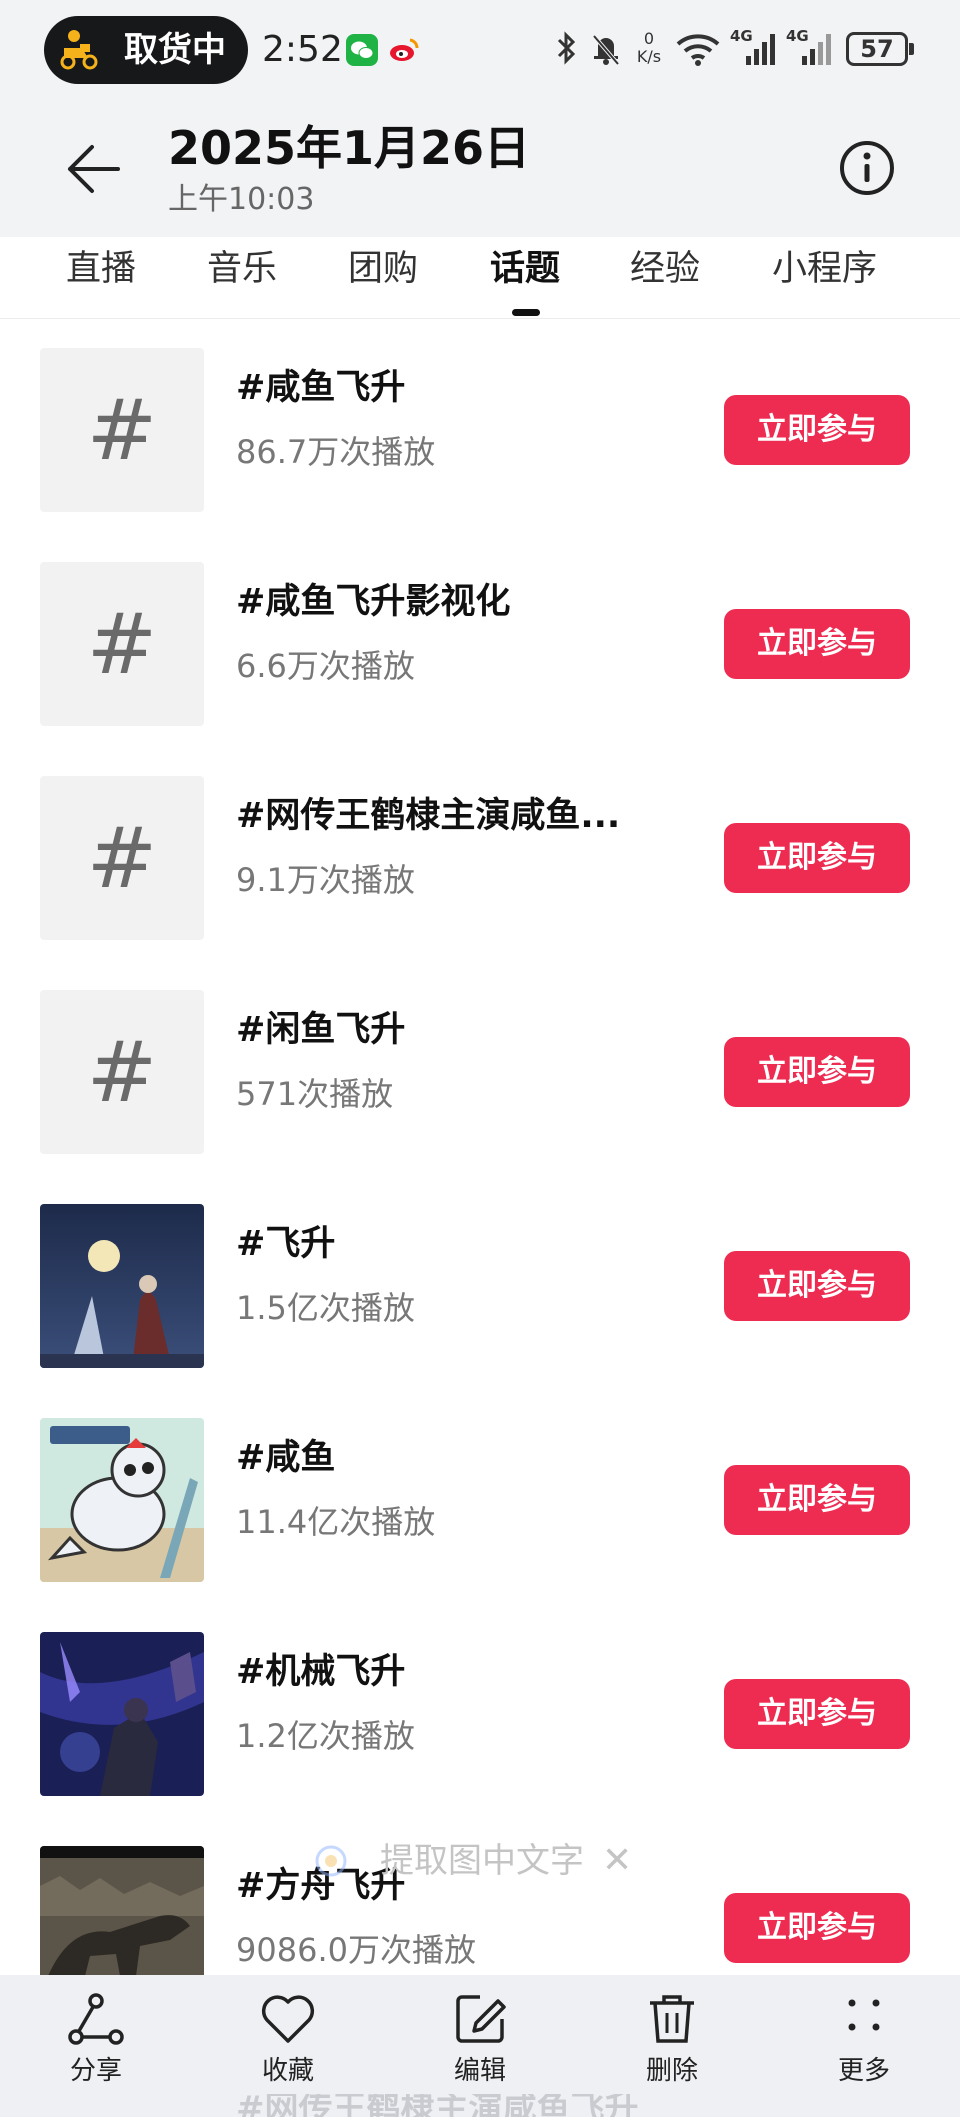  What do you see at coordinates (325, 880) in the screenshot?
I see `topic-play-count: 9.1万次播放` at bounding box center [325, 880].